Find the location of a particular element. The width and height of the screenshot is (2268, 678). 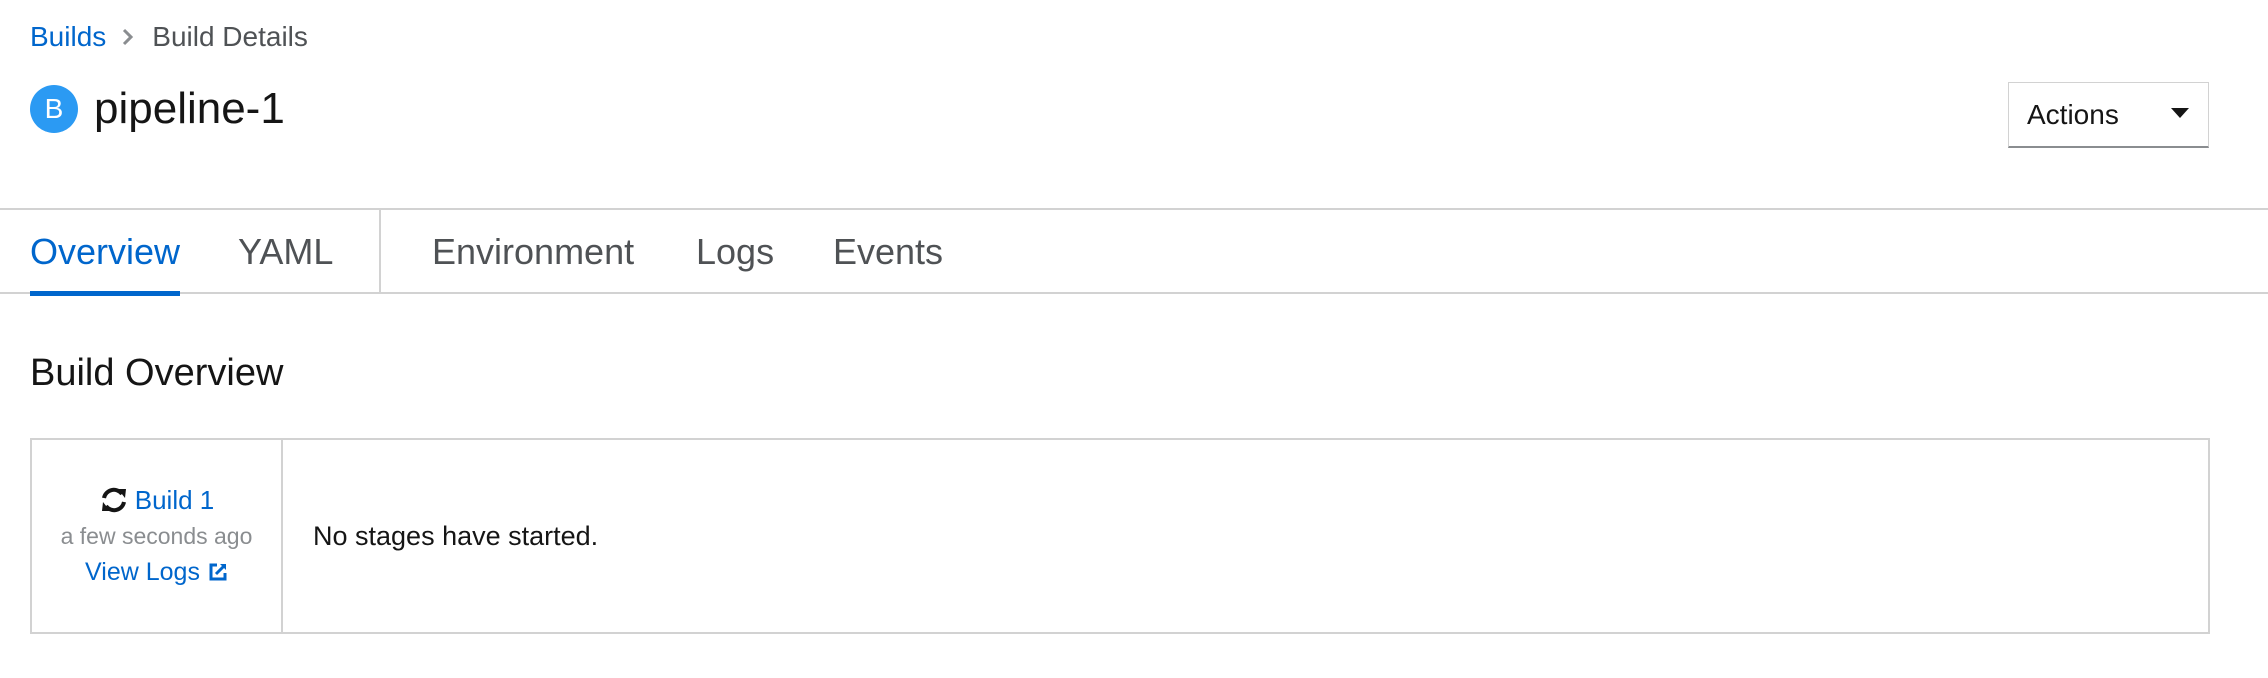

actions-dropdown: Actions is located at coordinates (2108, 115).